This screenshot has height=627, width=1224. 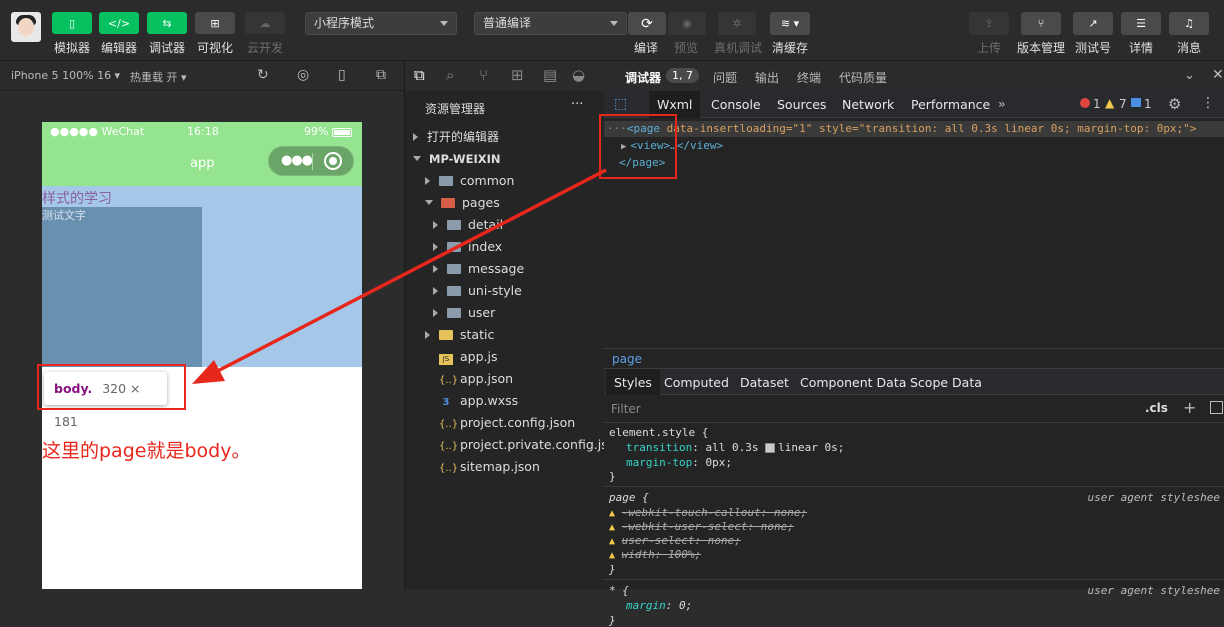 I want to click on rule3-prop-margin: margin: 0;, so click(x=659, y=605).